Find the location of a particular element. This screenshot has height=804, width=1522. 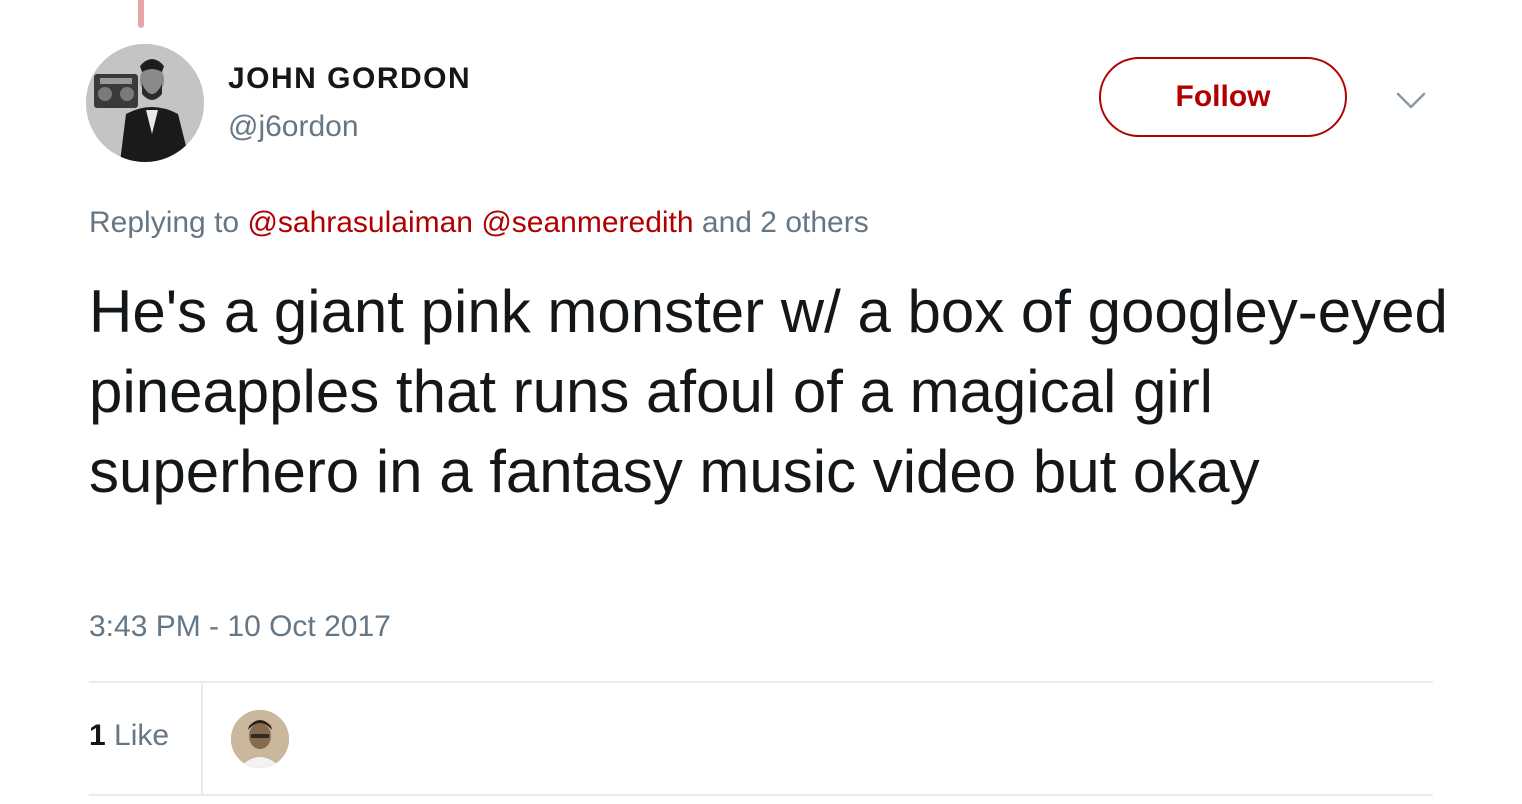

chevron-down-icon is located at coordinates (1411, 101).